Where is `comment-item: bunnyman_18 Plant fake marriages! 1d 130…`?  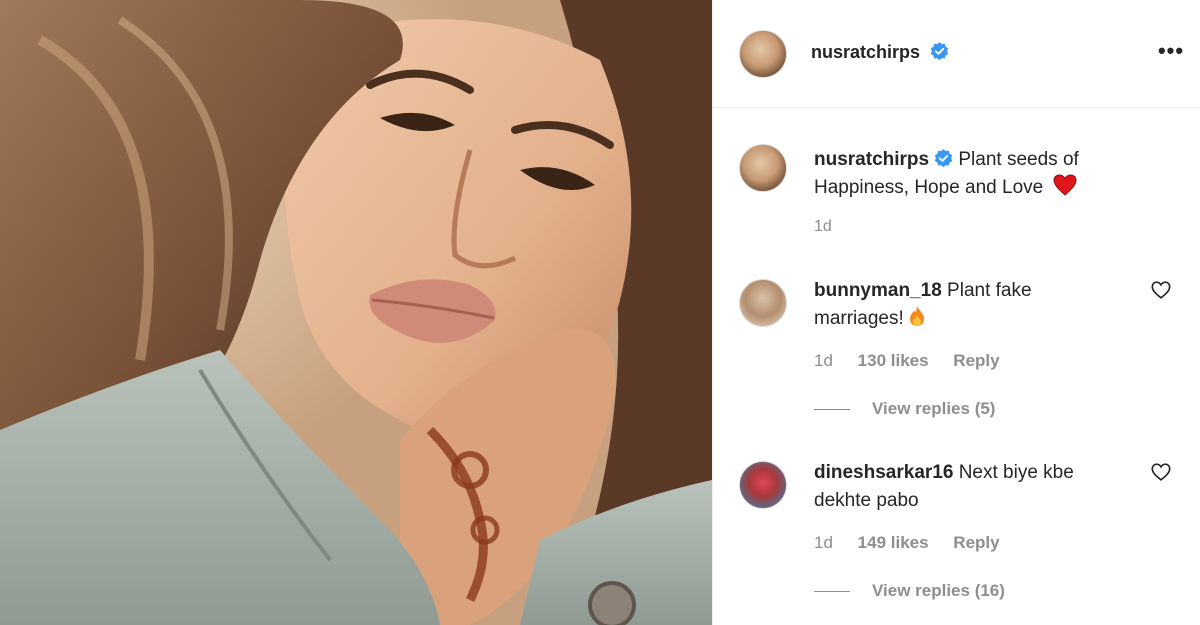
comment-item: bunnyman_18 Plant fake marriages! 1d 130… is located at coordinates (956, 348).